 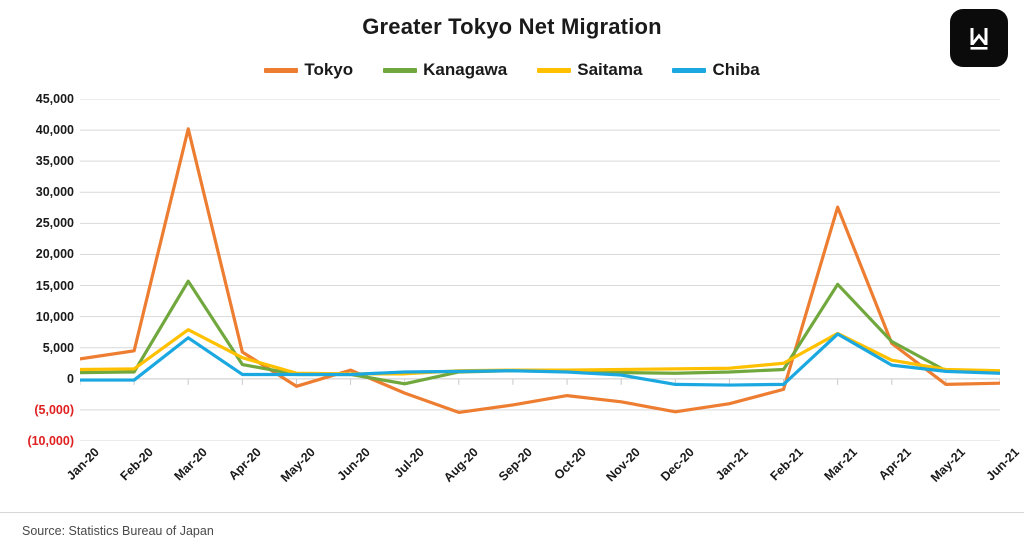 I want to click on legend-swatch-tokyo, so click(x=281, y=70).